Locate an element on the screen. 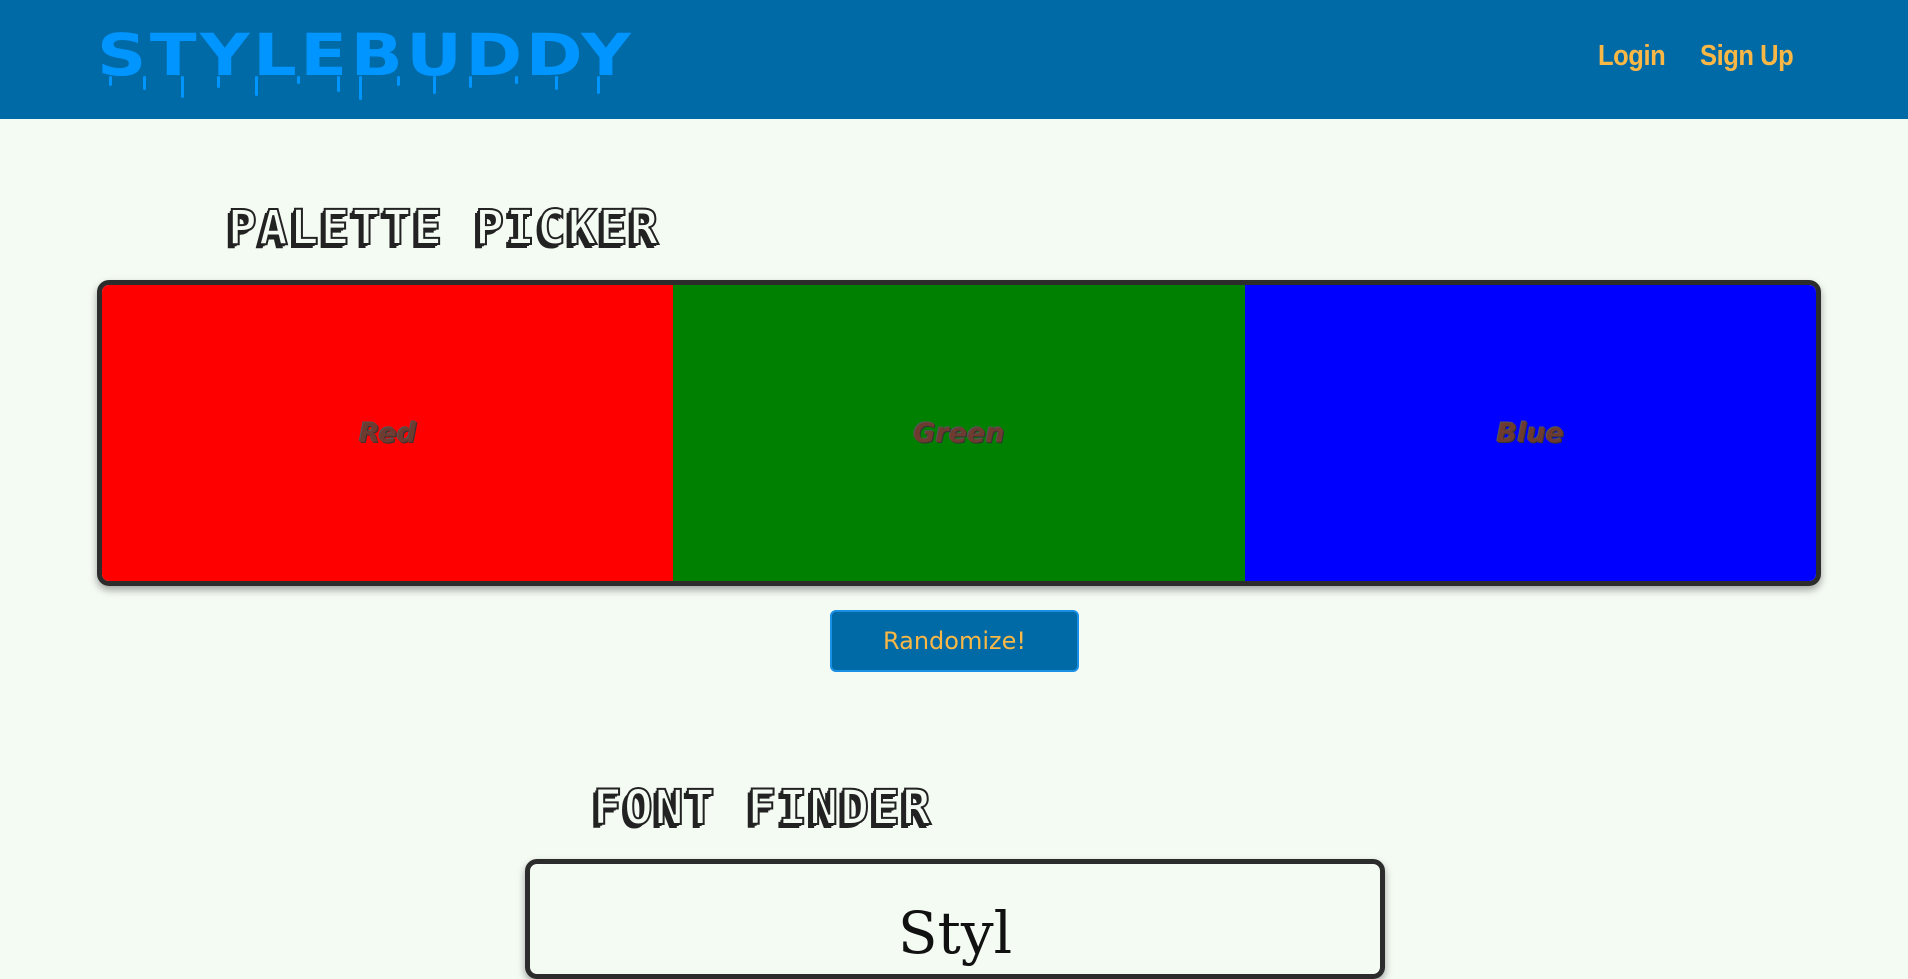  font-finder-title: FONT FINDER is located at coordinates (762, 808).